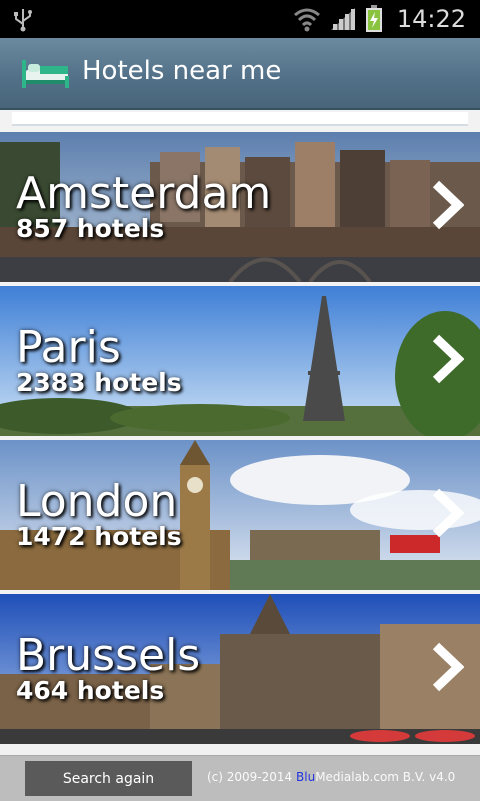 The height and width of the screenshot is (801, 480). Describe the element at coordinates (144, 193) in the screenshot. I see `city-name: Amsterdam` at that location.